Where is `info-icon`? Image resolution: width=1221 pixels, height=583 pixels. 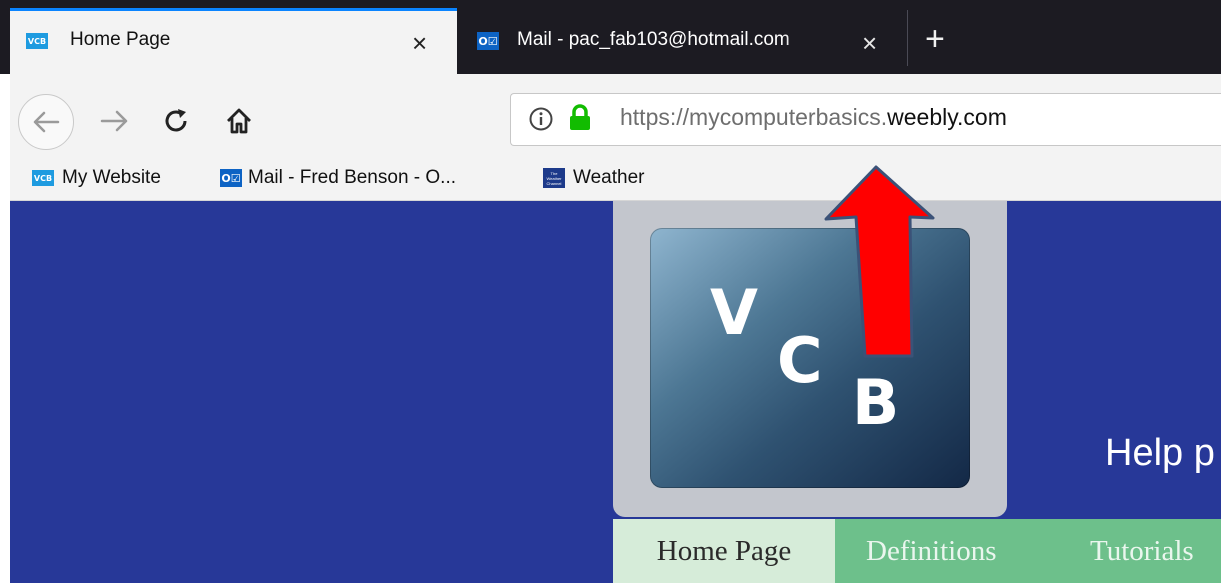
info-icon is located at coordinates (541, 121).